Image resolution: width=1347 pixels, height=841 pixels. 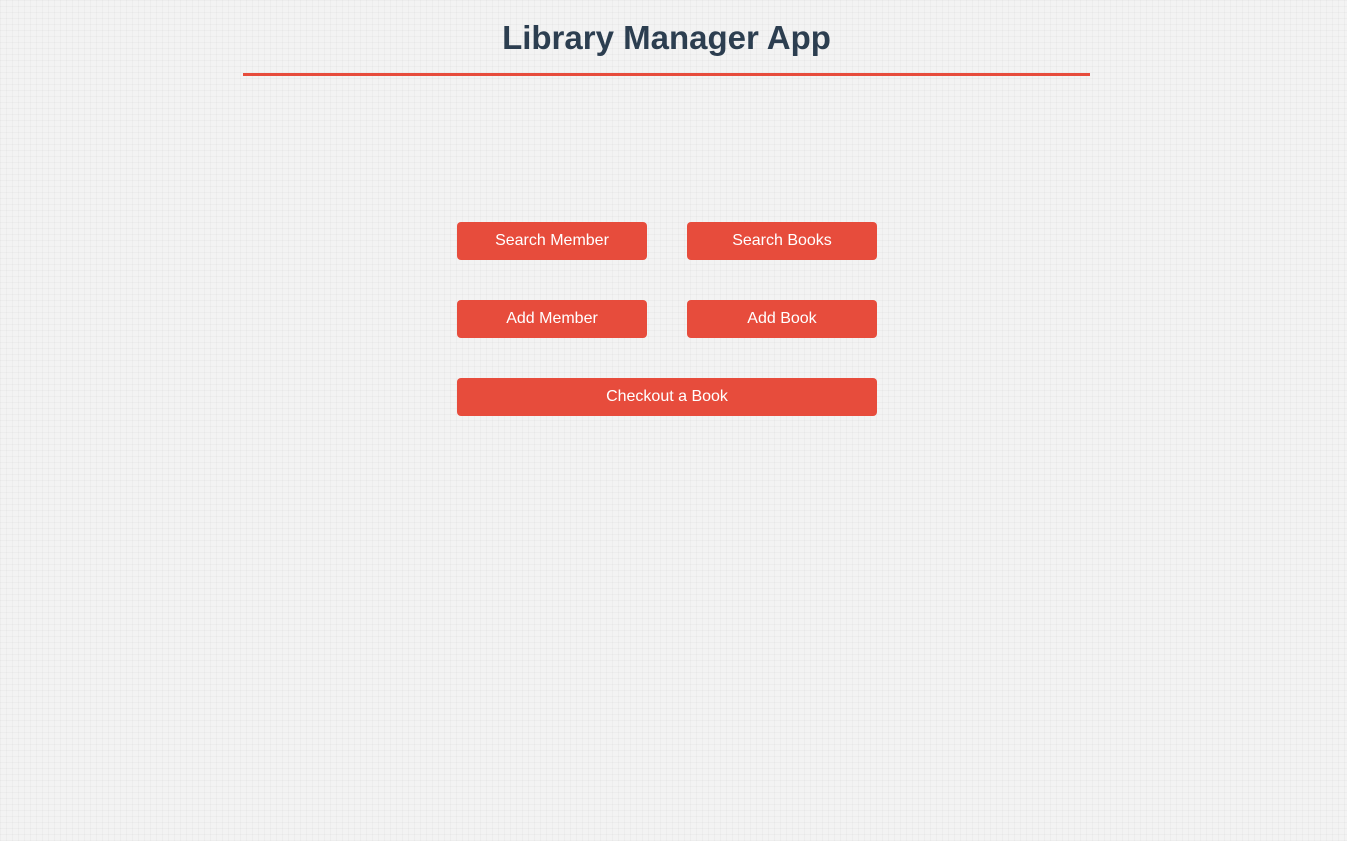 What do you see at coordinates (552, 241) in the screenshot?
I see `search-member-button: Search Member` at bounding box center [552, 241].